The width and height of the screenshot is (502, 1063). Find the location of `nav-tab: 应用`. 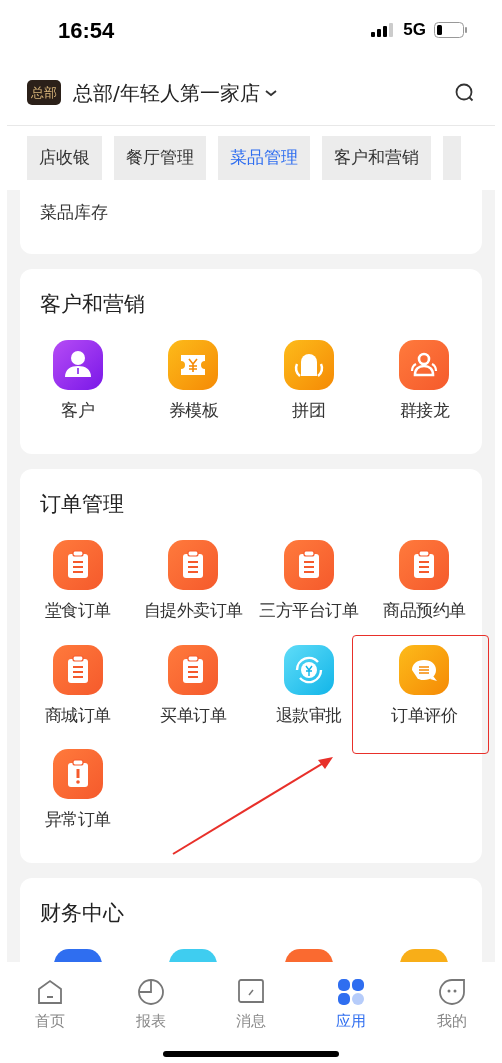

nav-tab: 应用 is located at coordinates (351, 1005).